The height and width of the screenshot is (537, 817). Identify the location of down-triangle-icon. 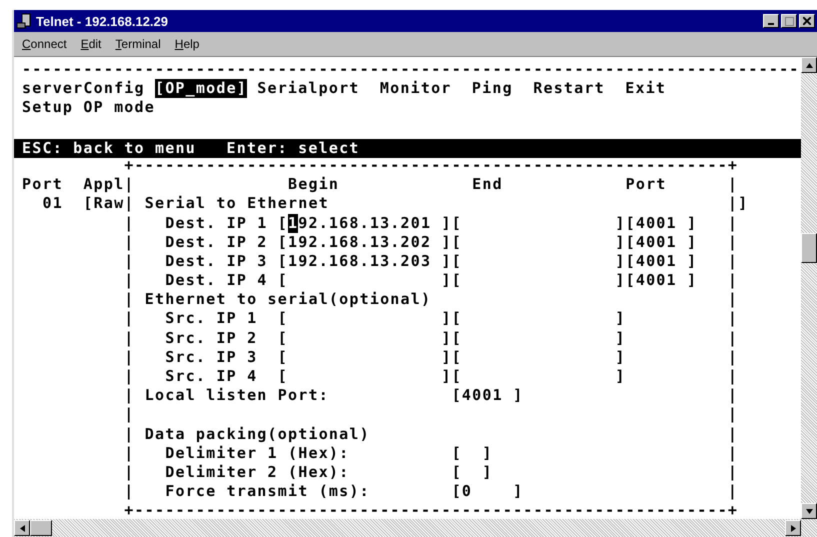
(809, 511).